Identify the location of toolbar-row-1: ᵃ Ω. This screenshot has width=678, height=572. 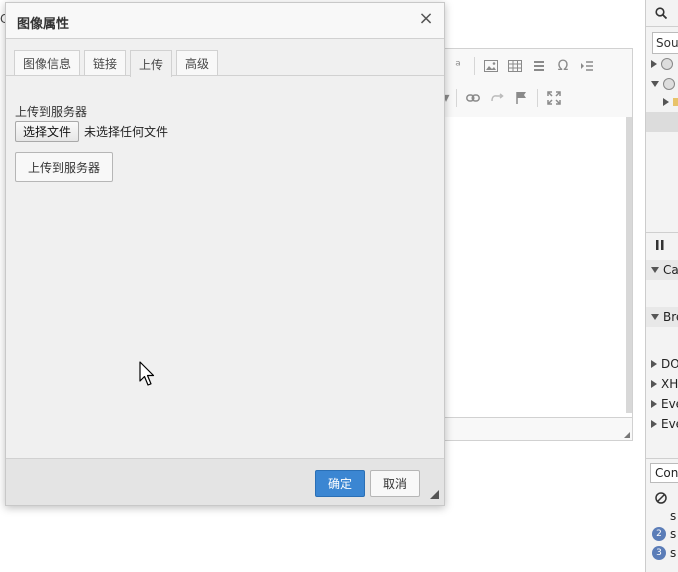
(522, 66).